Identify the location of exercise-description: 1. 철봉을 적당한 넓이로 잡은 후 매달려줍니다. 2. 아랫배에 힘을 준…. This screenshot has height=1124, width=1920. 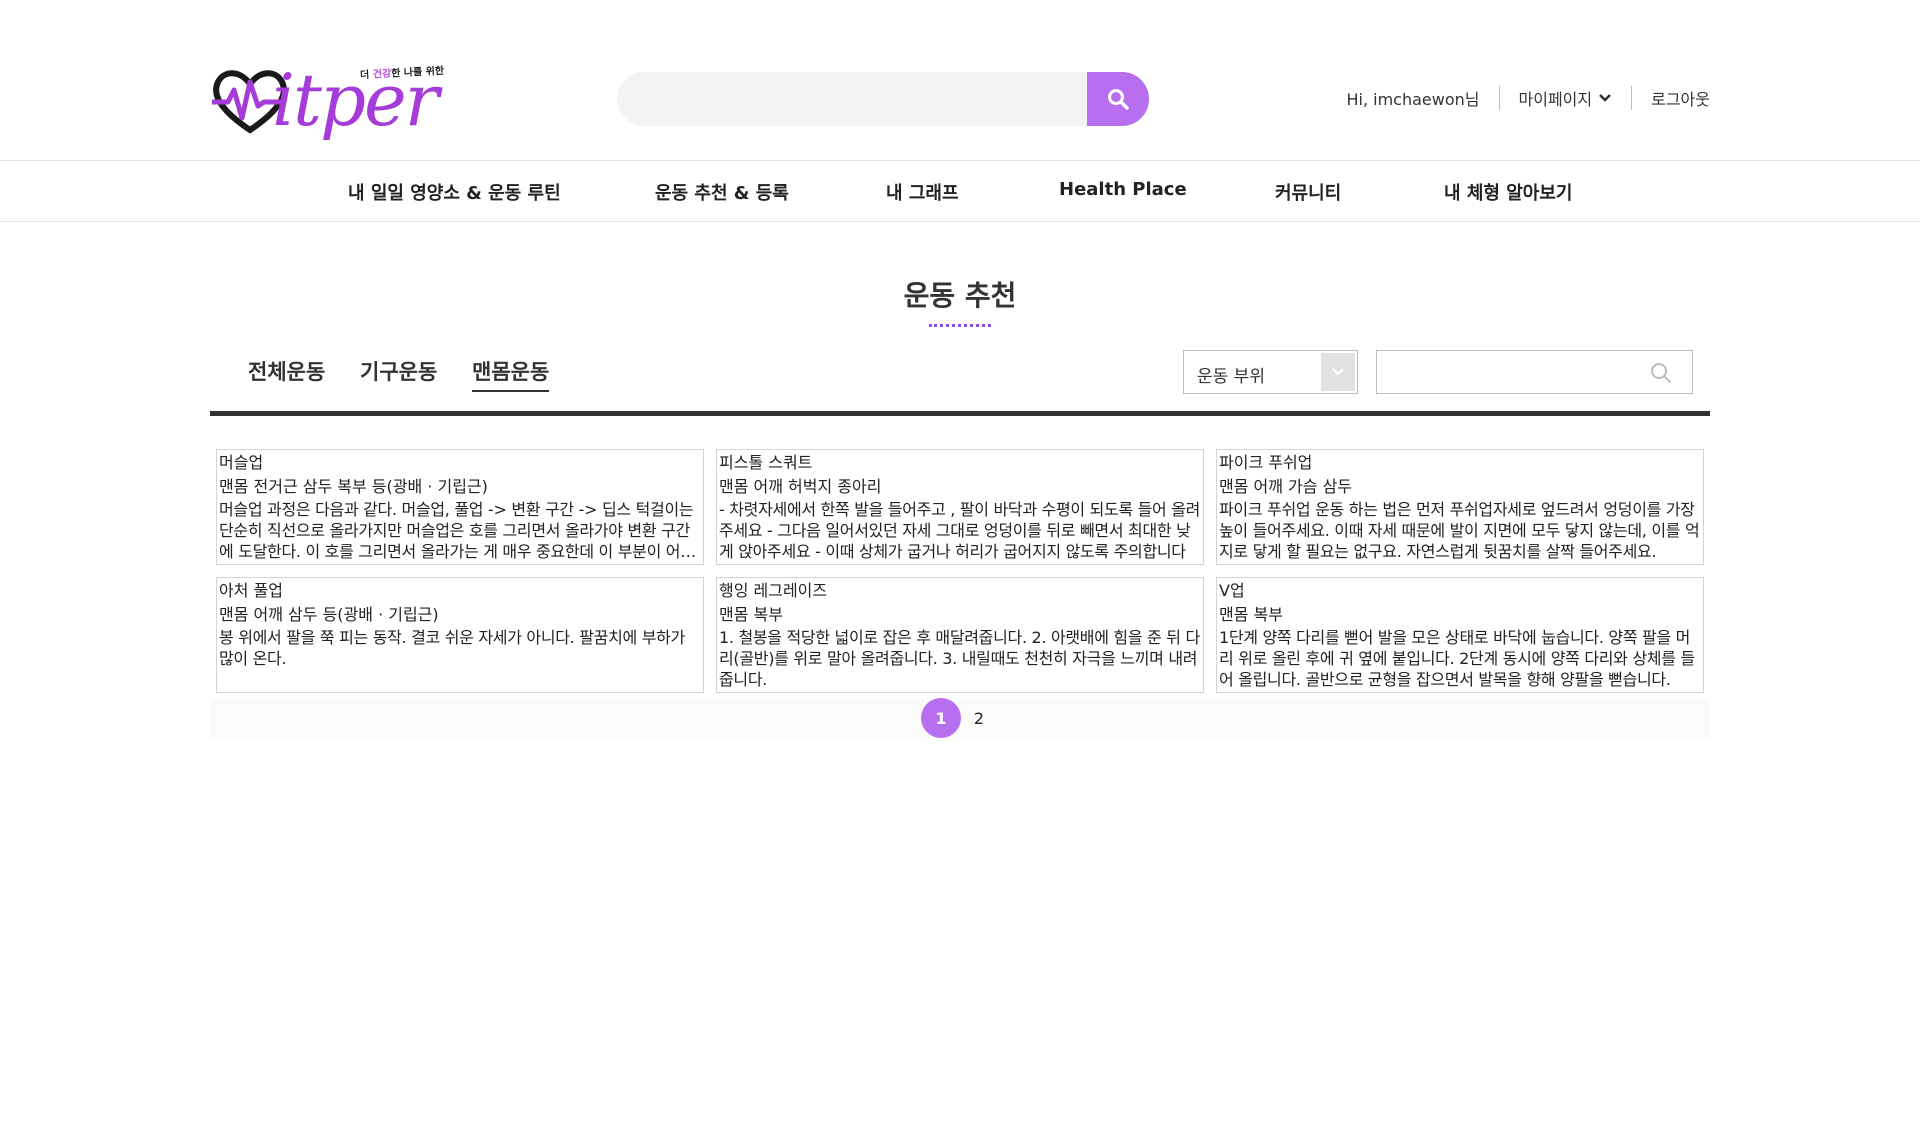
(959, 658).